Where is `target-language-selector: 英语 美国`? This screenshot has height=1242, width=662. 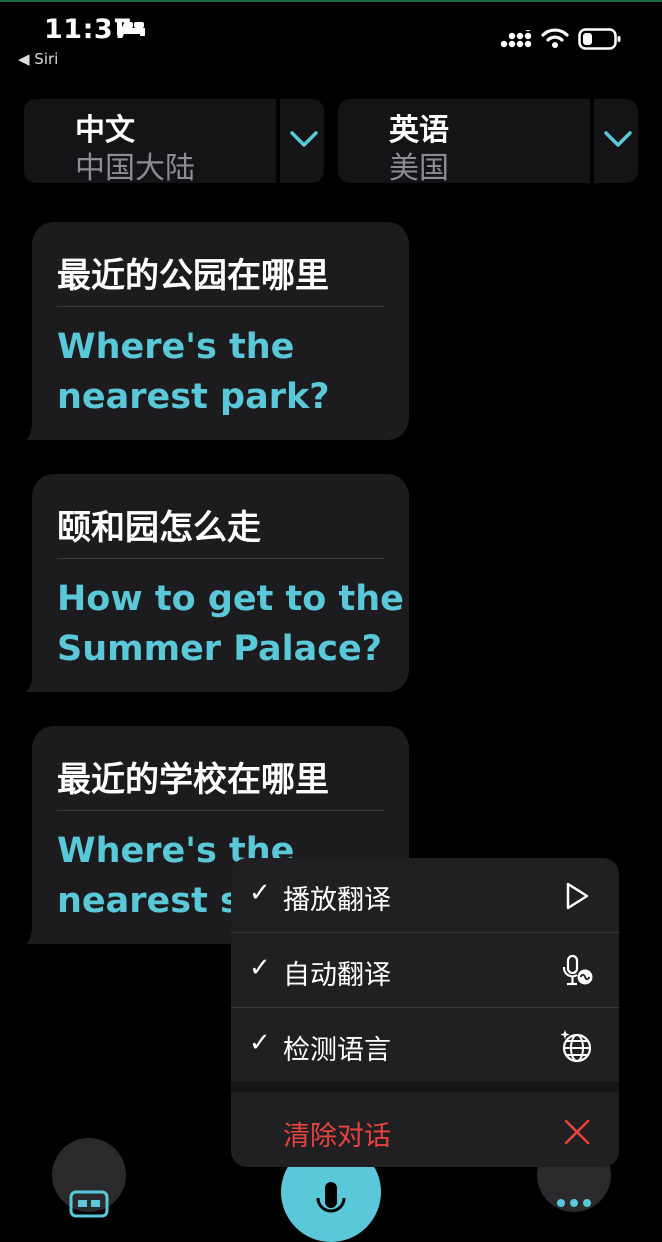 target-language-selector: 英语 美国 is located at coordinates (488, 142).